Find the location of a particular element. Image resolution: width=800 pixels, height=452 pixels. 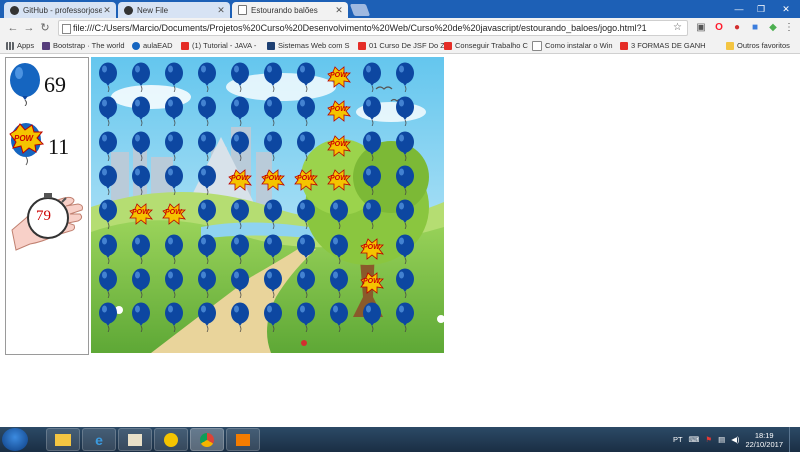

menu-icon: ⋮ is located at coordinates (789, 28).